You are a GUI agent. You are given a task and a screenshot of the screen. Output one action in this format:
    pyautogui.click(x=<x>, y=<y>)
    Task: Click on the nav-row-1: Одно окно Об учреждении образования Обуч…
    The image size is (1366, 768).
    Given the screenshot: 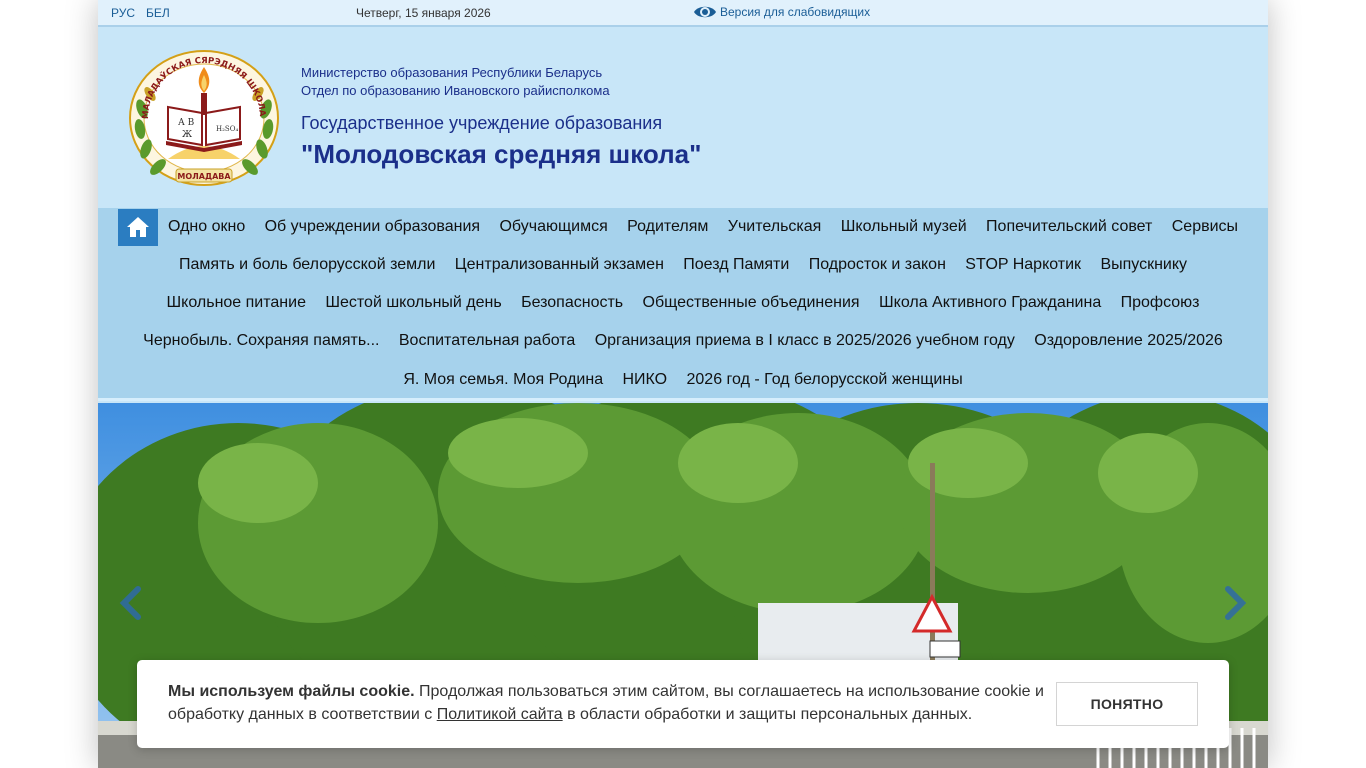 What is the action you would take?
    pyautogui.click(x=683, y=227)
    